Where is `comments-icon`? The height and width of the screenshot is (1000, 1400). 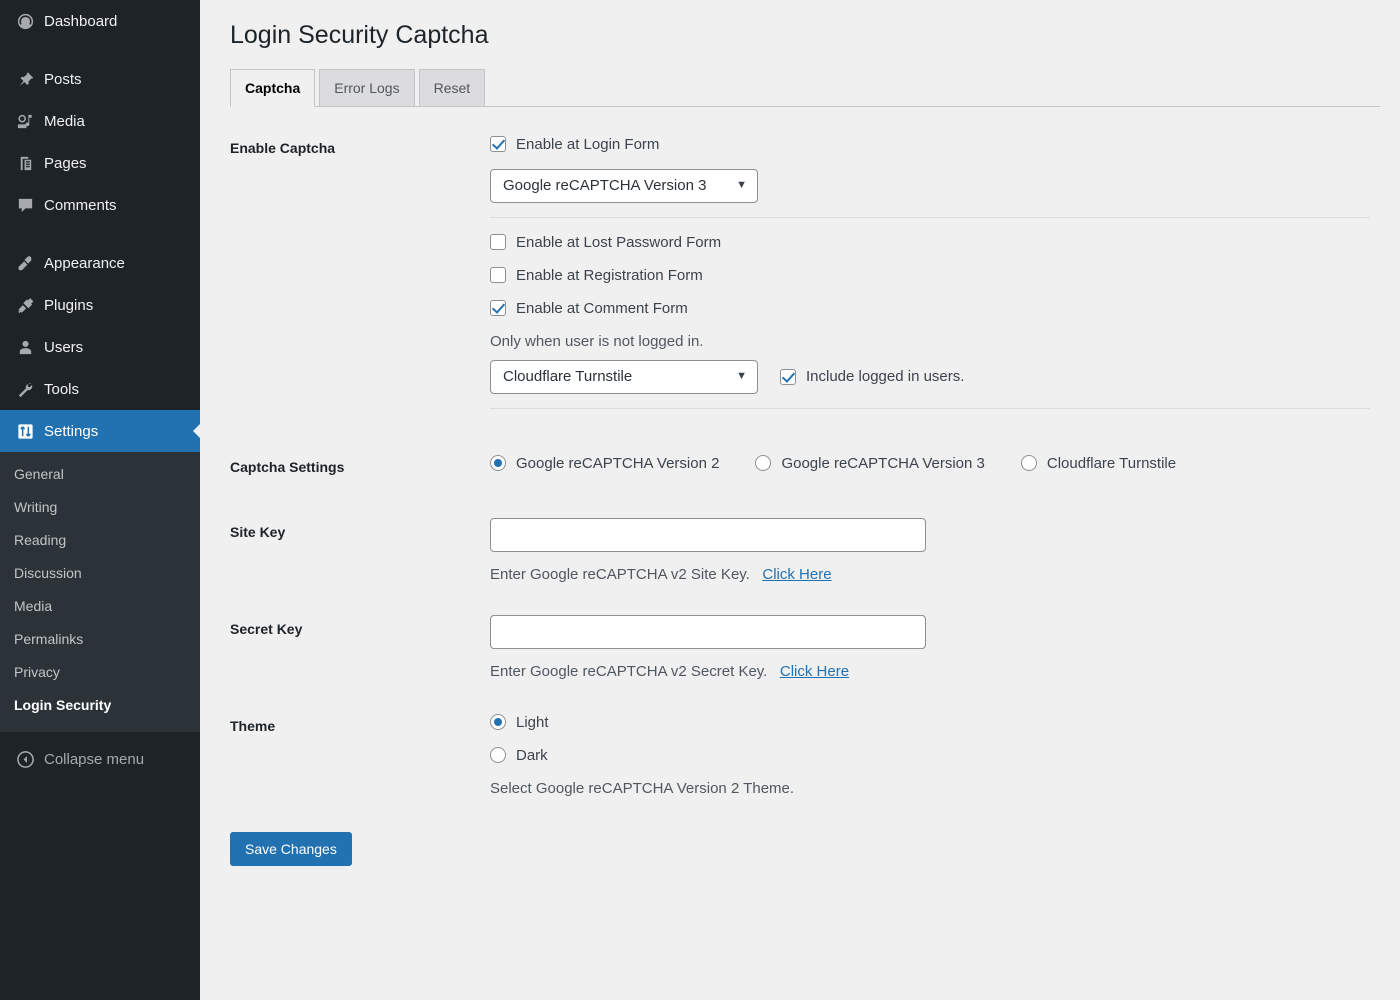
comments-icon is located at coordinates (25, 205).